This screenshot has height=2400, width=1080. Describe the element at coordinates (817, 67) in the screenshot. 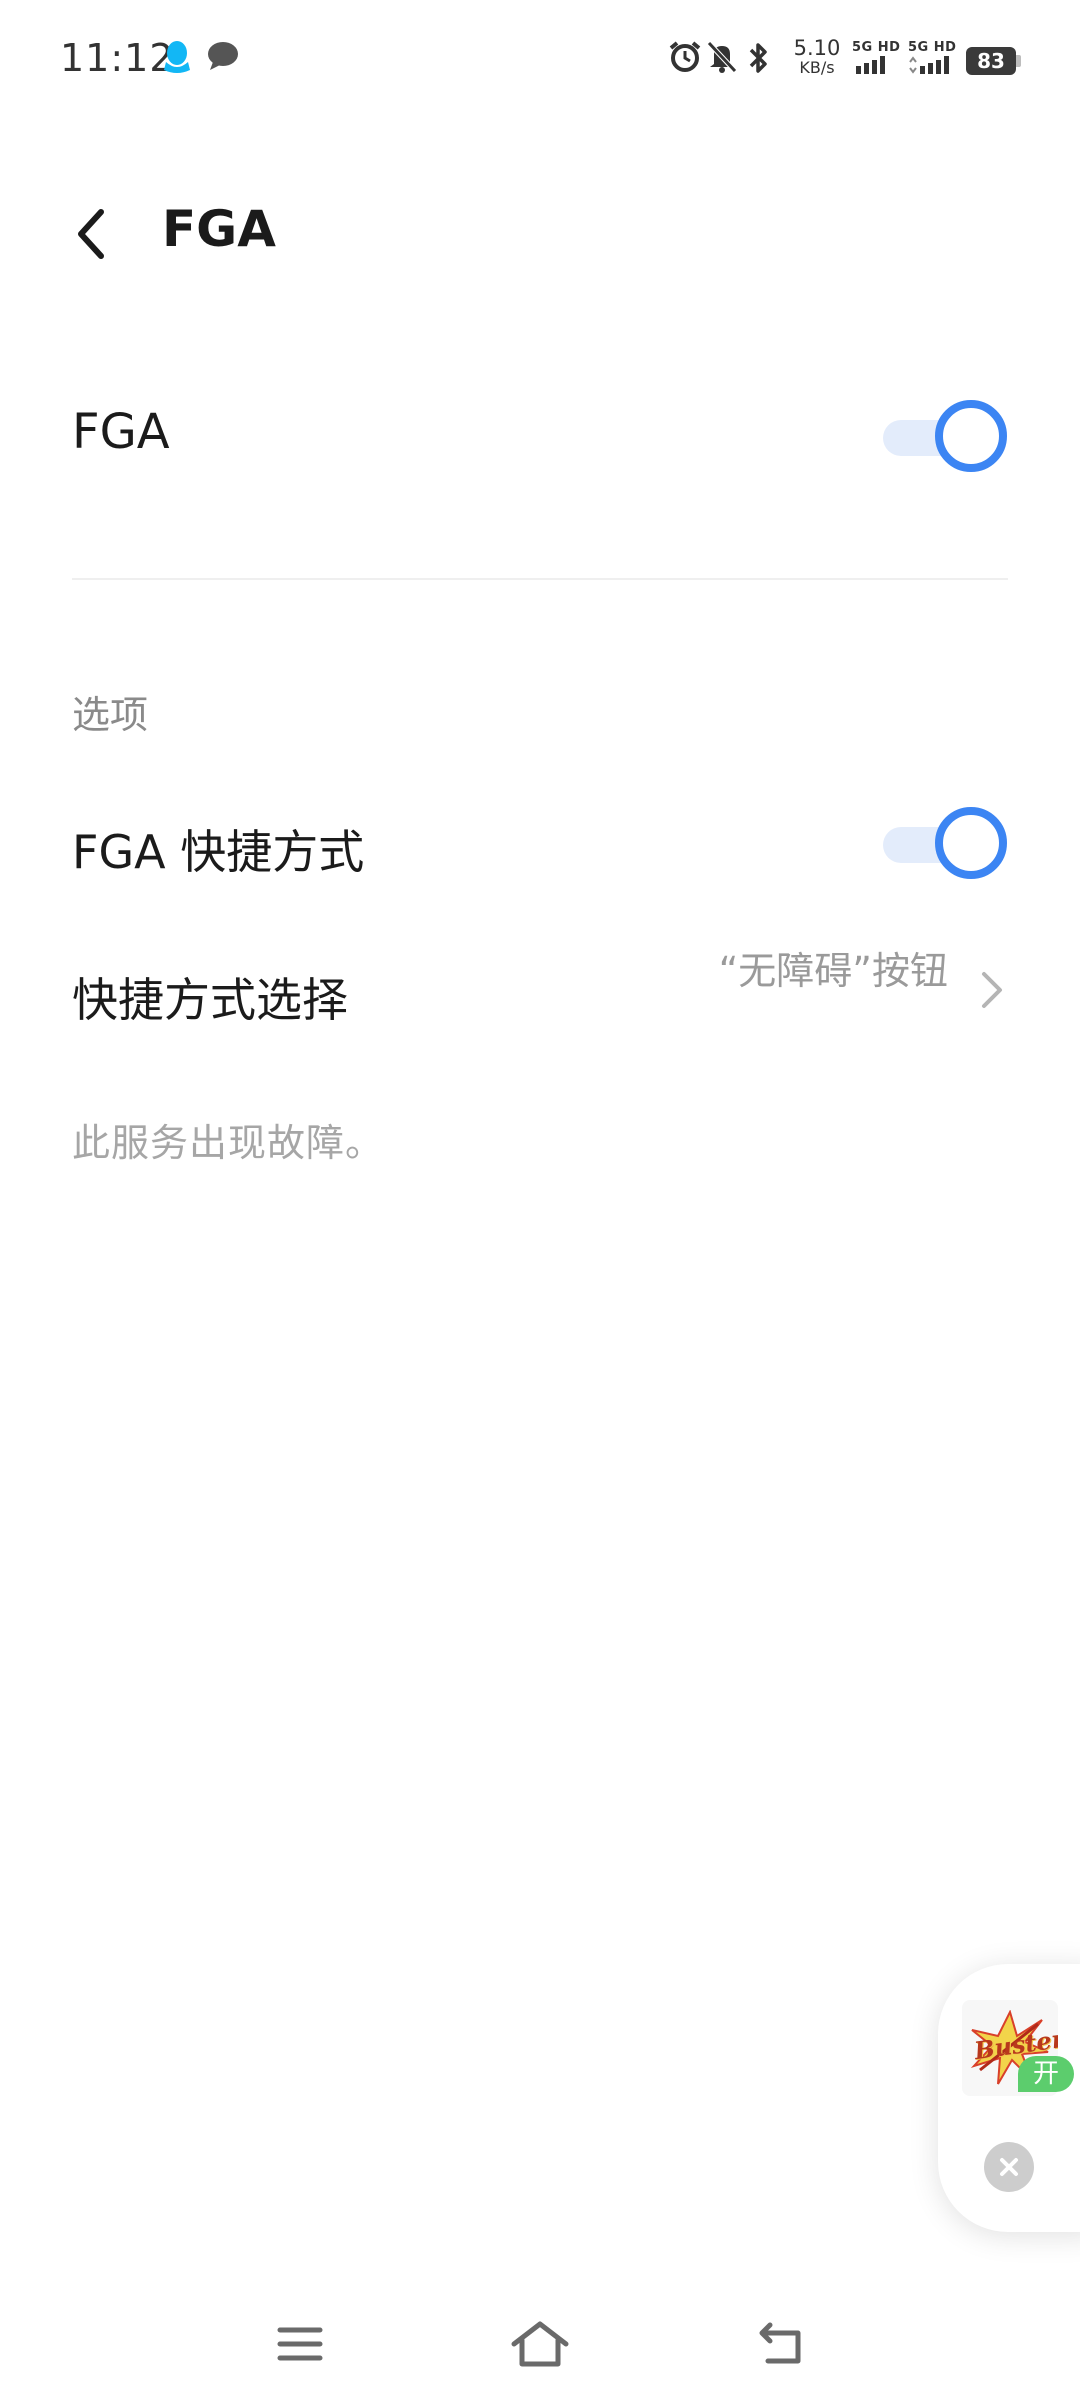

I see `network-speed-unit: KB/s` at that location.